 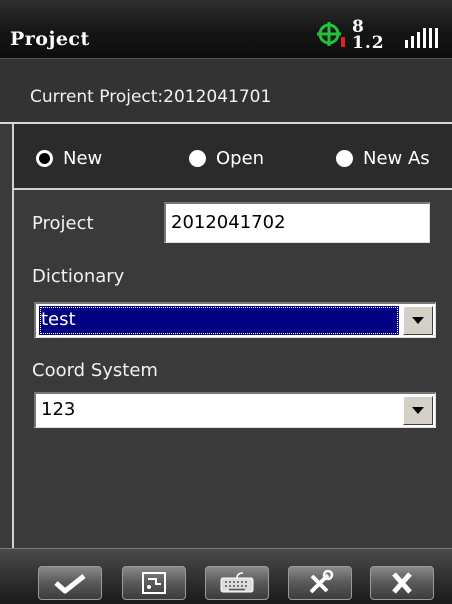 What do you see at coordinates (368, 43) in the screenshot?
I see `pdop-value: 1.2` at bounding box center [368, 43].